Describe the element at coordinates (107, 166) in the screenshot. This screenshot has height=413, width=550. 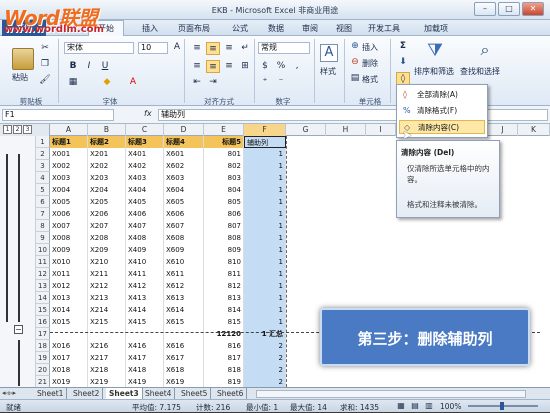
I see `table-cell: X202` at that location.